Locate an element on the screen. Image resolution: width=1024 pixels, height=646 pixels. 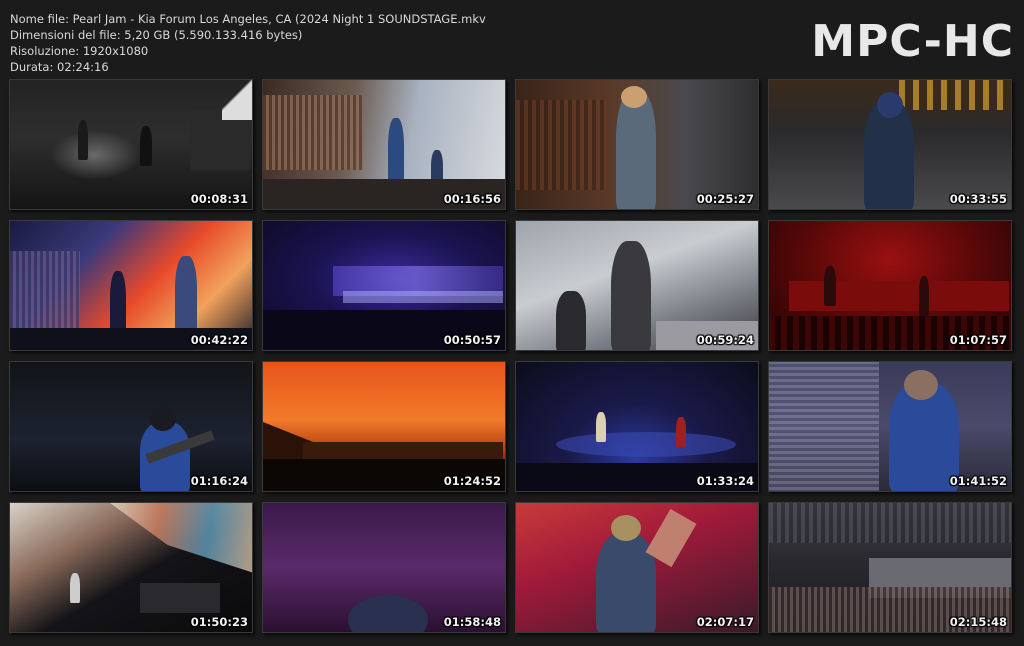
timestamp: 01:07:57 is located at coordinates (978, 340).